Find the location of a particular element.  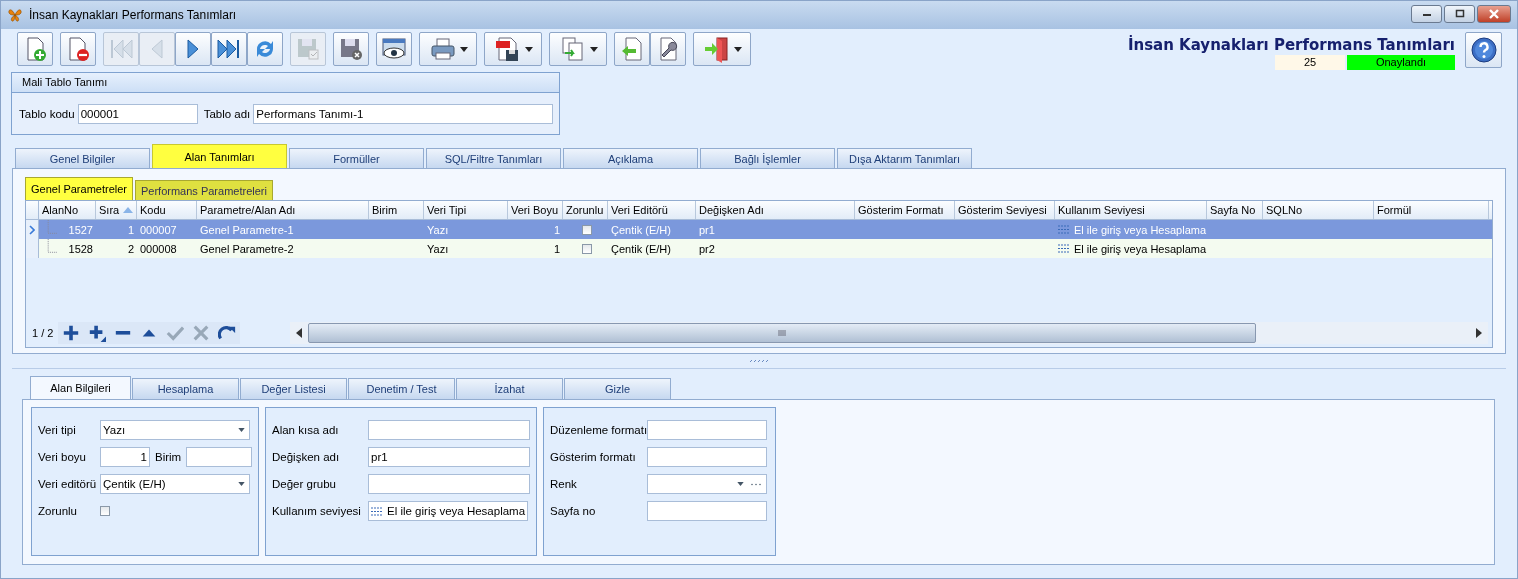

table-name-field: Performans Tanımı-1 is located at coordinates (403, 113).